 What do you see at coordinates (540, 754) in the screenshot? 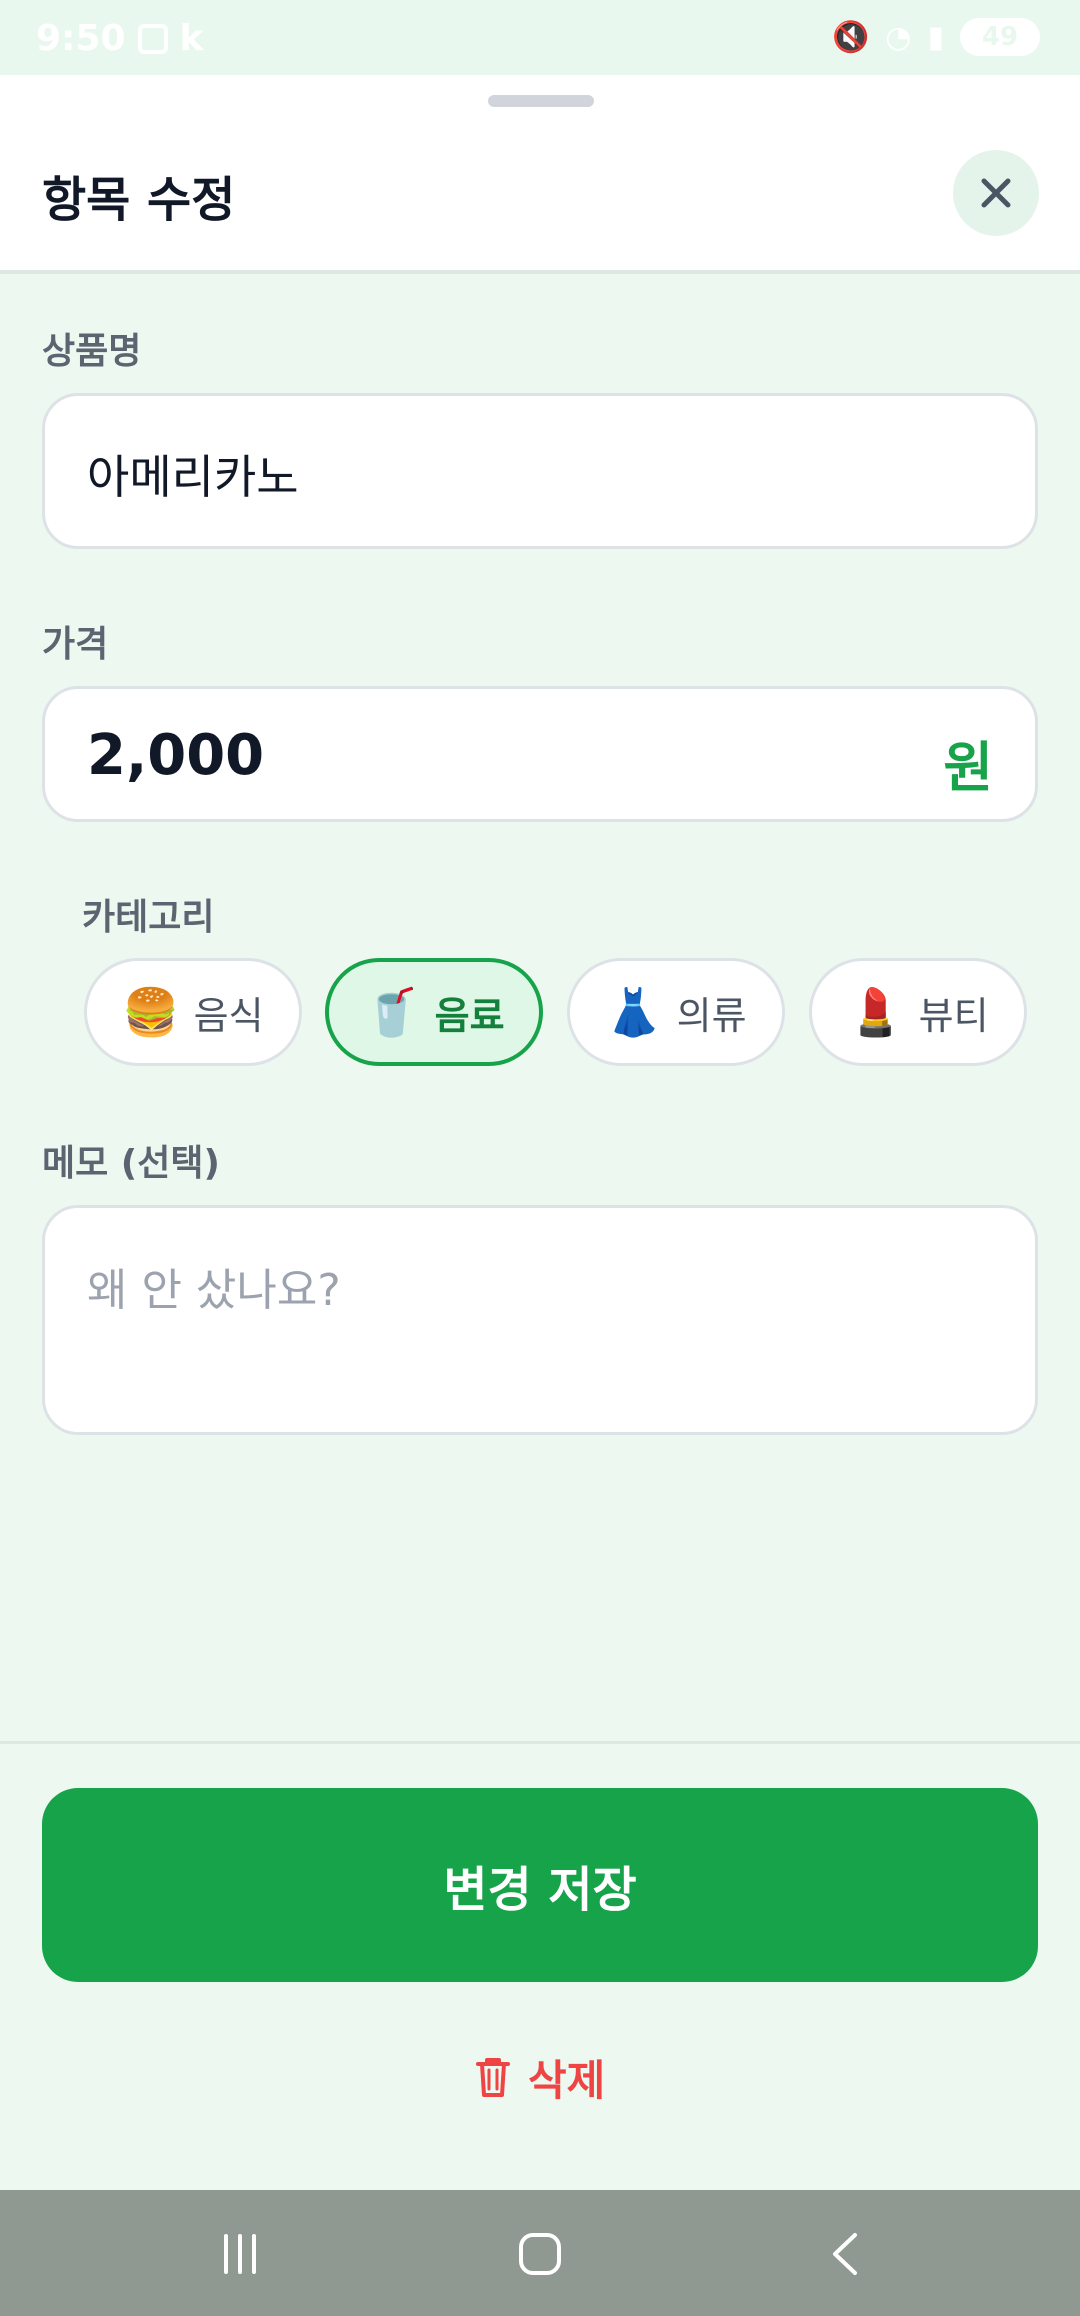
I see `price-input: 2,000 원` at bounding box center [540, 754].